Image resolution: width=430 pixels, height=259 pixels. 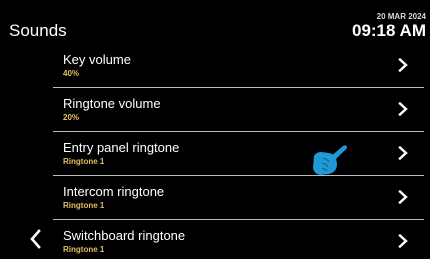 I want to click on setting-row-key-volume: Key volume 40%, so click(x=238, y=66).